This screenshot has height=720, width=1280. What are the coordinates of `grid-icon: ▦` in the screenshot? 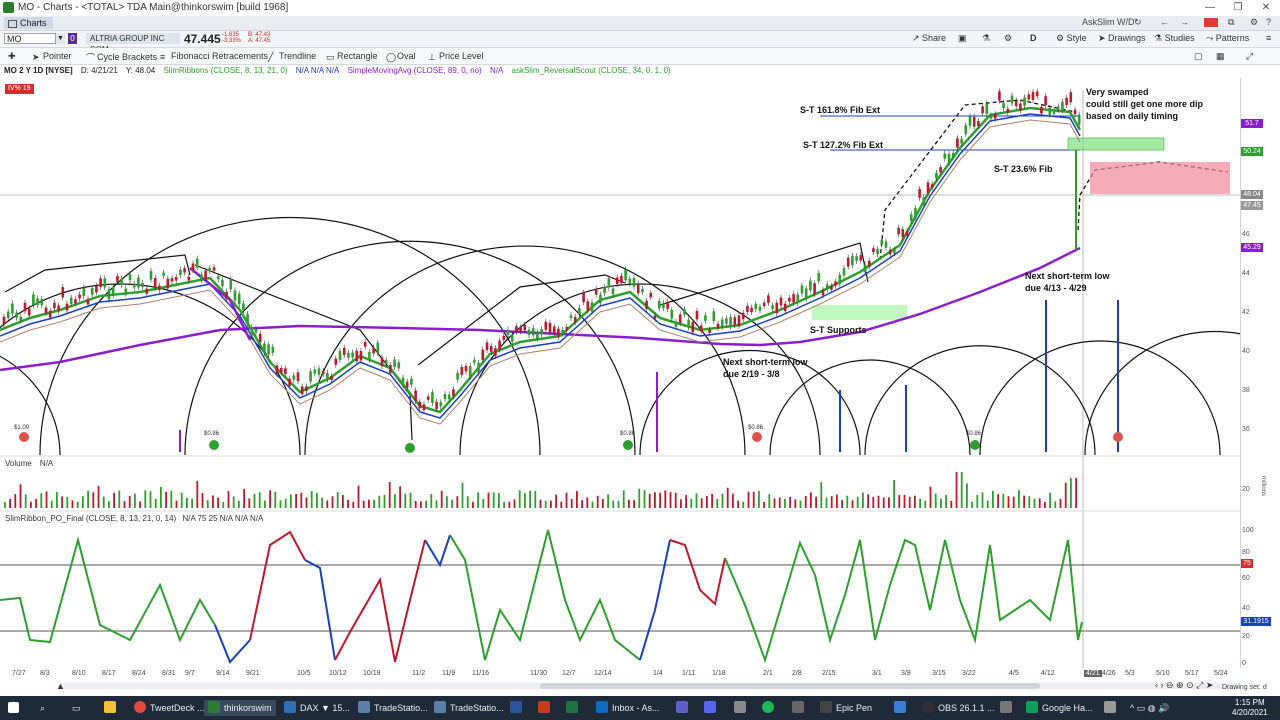 It's located at (1220, 56).